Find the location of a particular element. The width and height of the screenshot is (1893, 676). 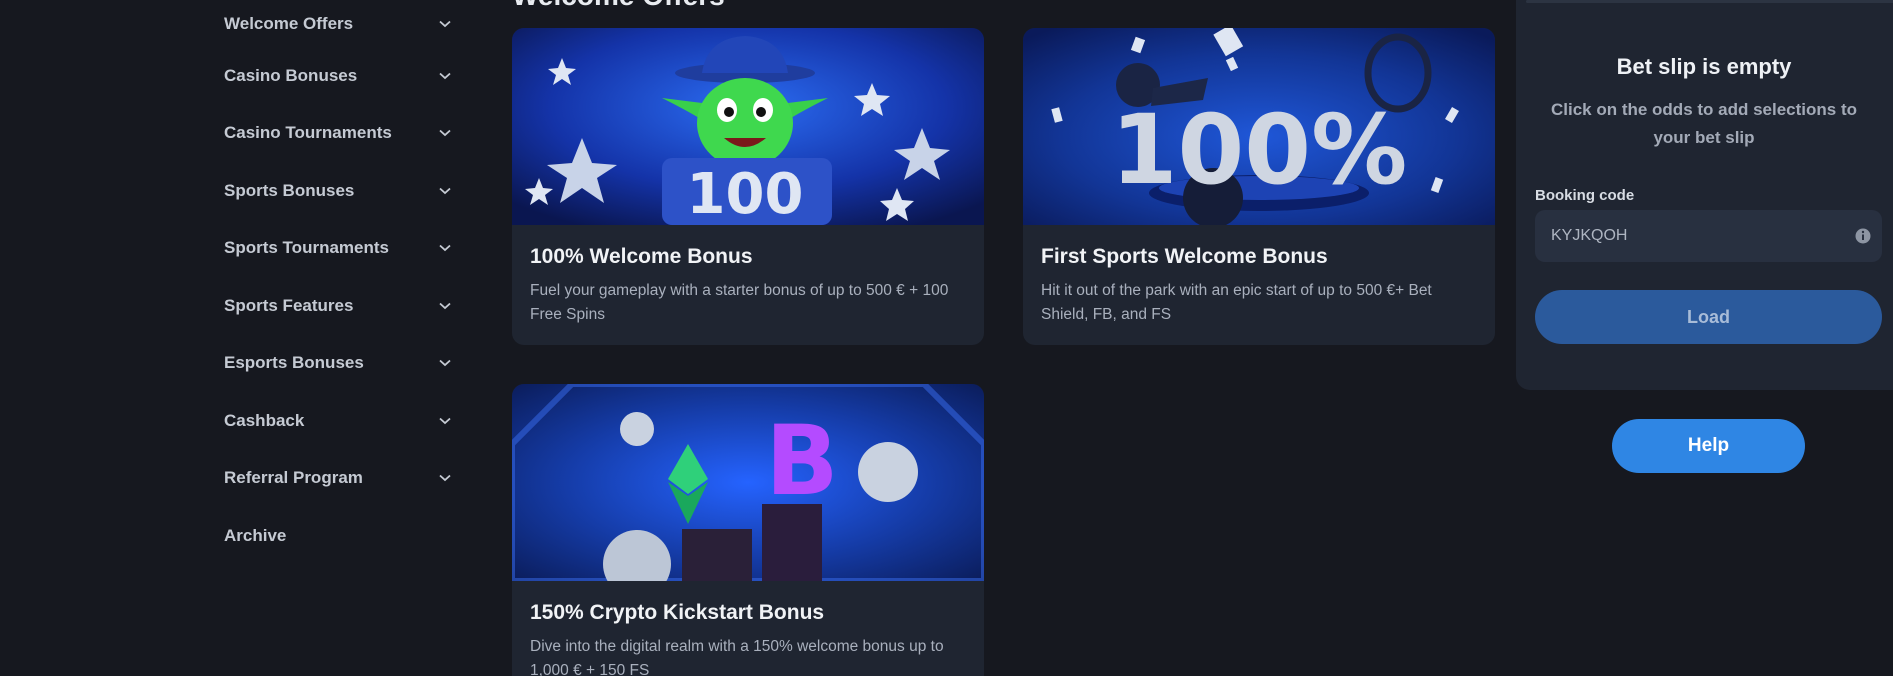

sidebar-item-casino-tournaments: Casino Tournaments is located at coordinates (337, 134).